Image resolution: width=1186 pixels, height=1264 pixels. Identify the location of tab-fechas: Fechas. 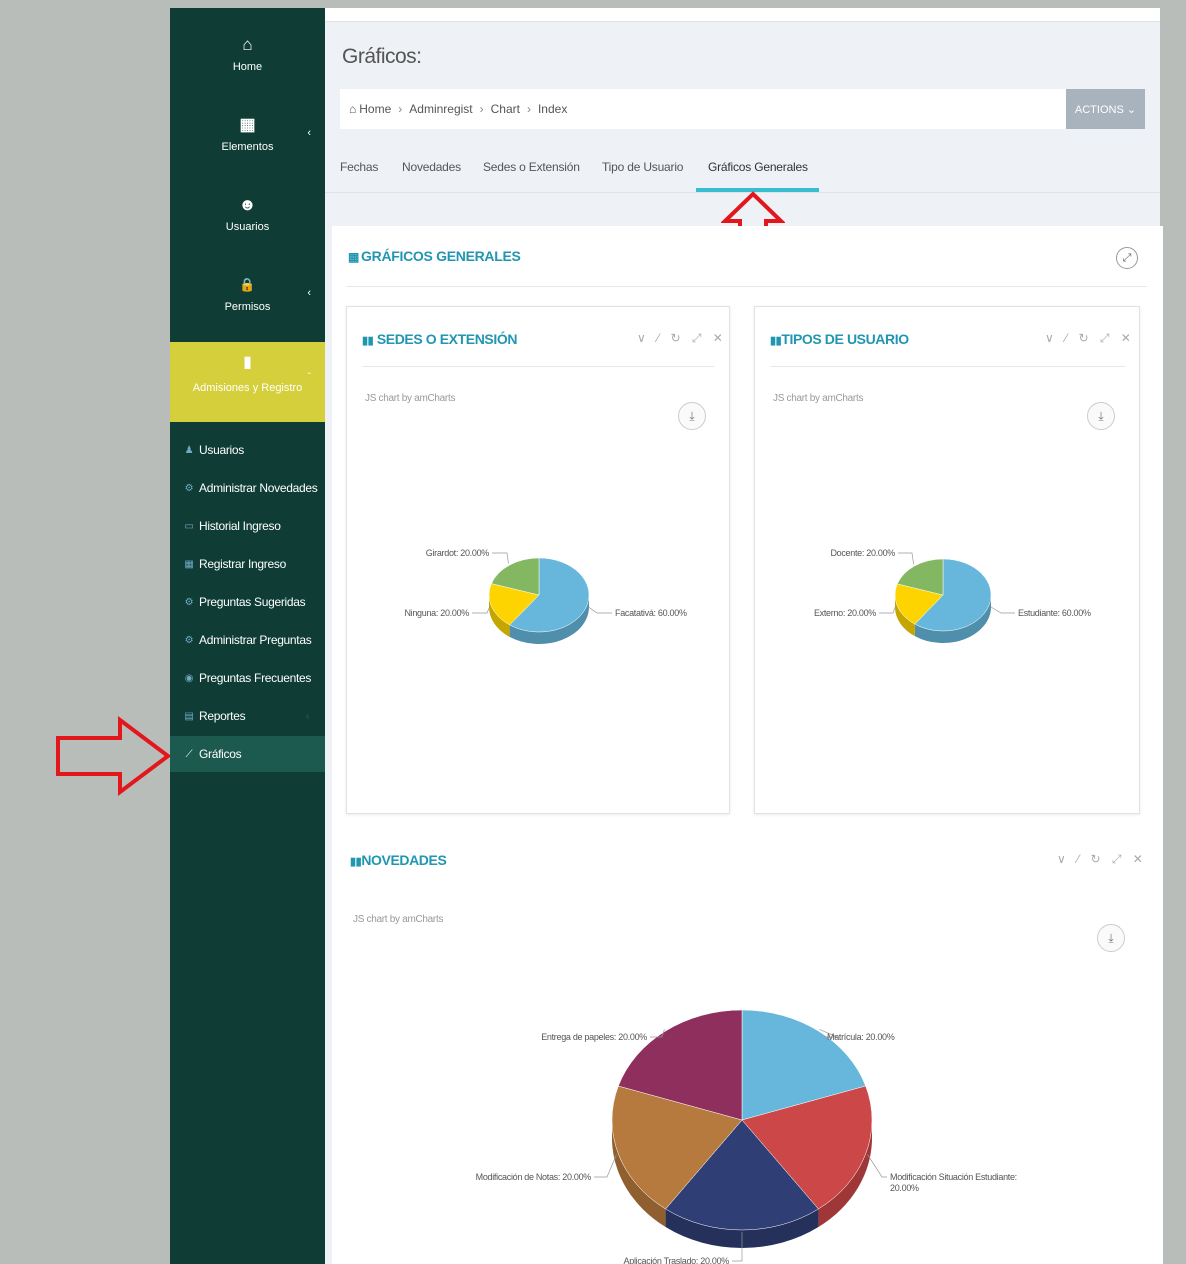
(359, 167).